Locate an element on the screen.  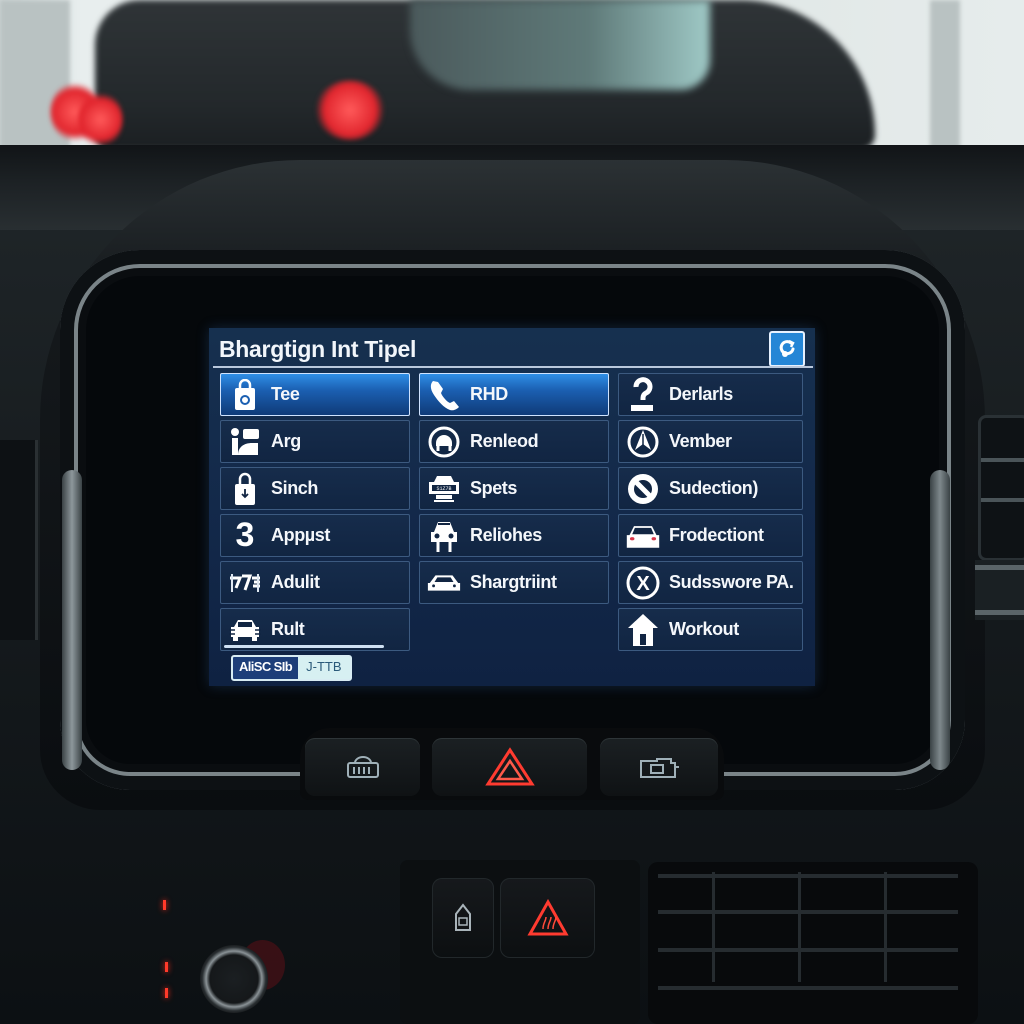
menu-tile-frodectiont: Frodectiont is located at coordinates (710, 535).